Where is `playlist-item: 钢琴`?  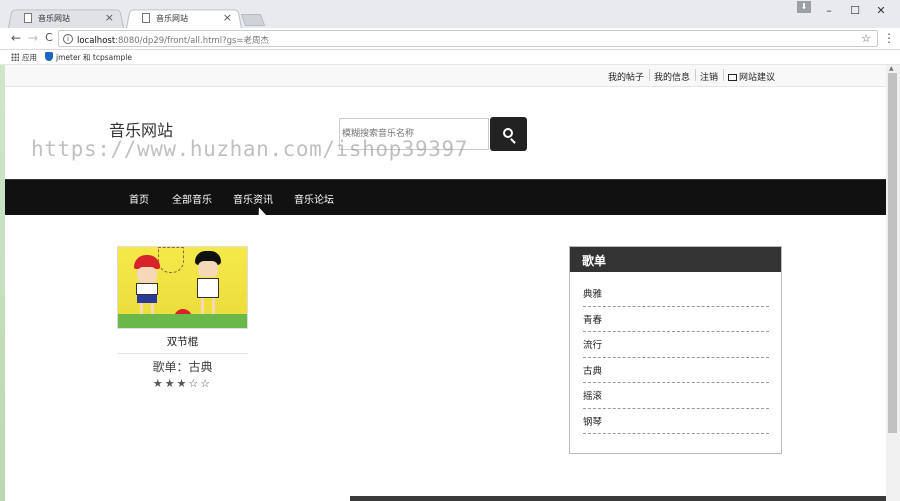
playlist-item: 钢琴 is located at coordinates (676, 421).